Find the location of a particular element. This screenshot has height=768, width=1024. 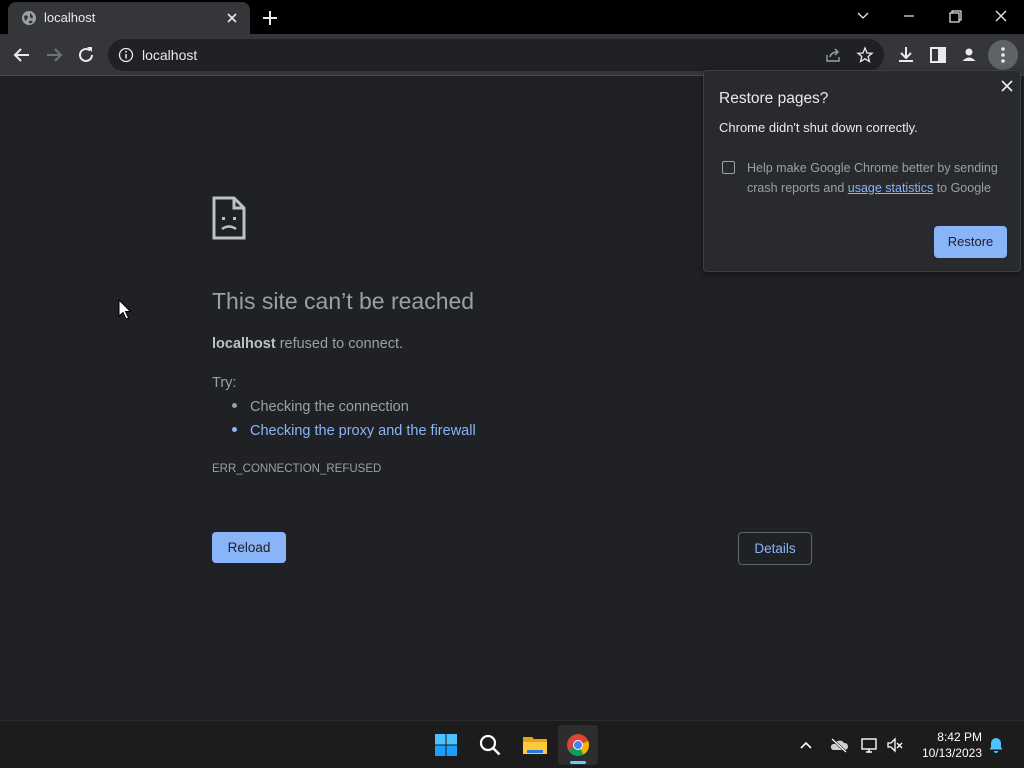

notification-bell-icon is located at coordinates (996, 745).